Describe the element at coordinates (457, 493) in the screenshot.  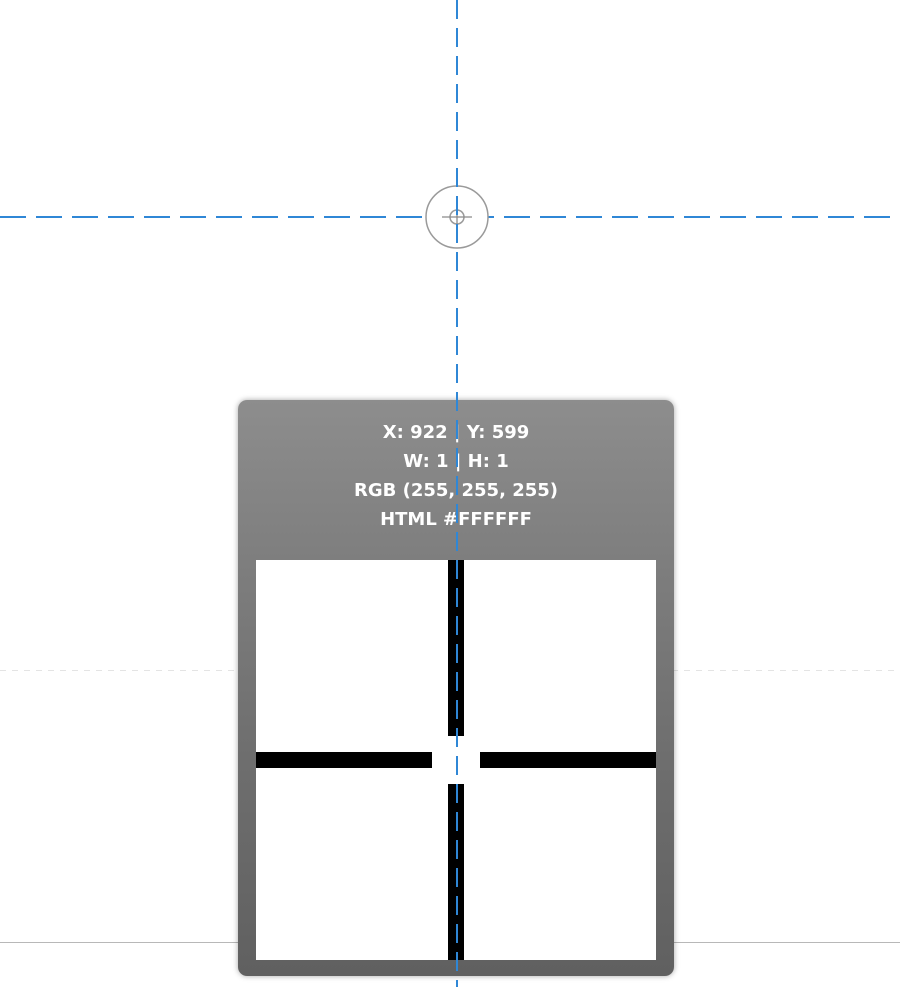
I see `vertical-guide-line` at that location.